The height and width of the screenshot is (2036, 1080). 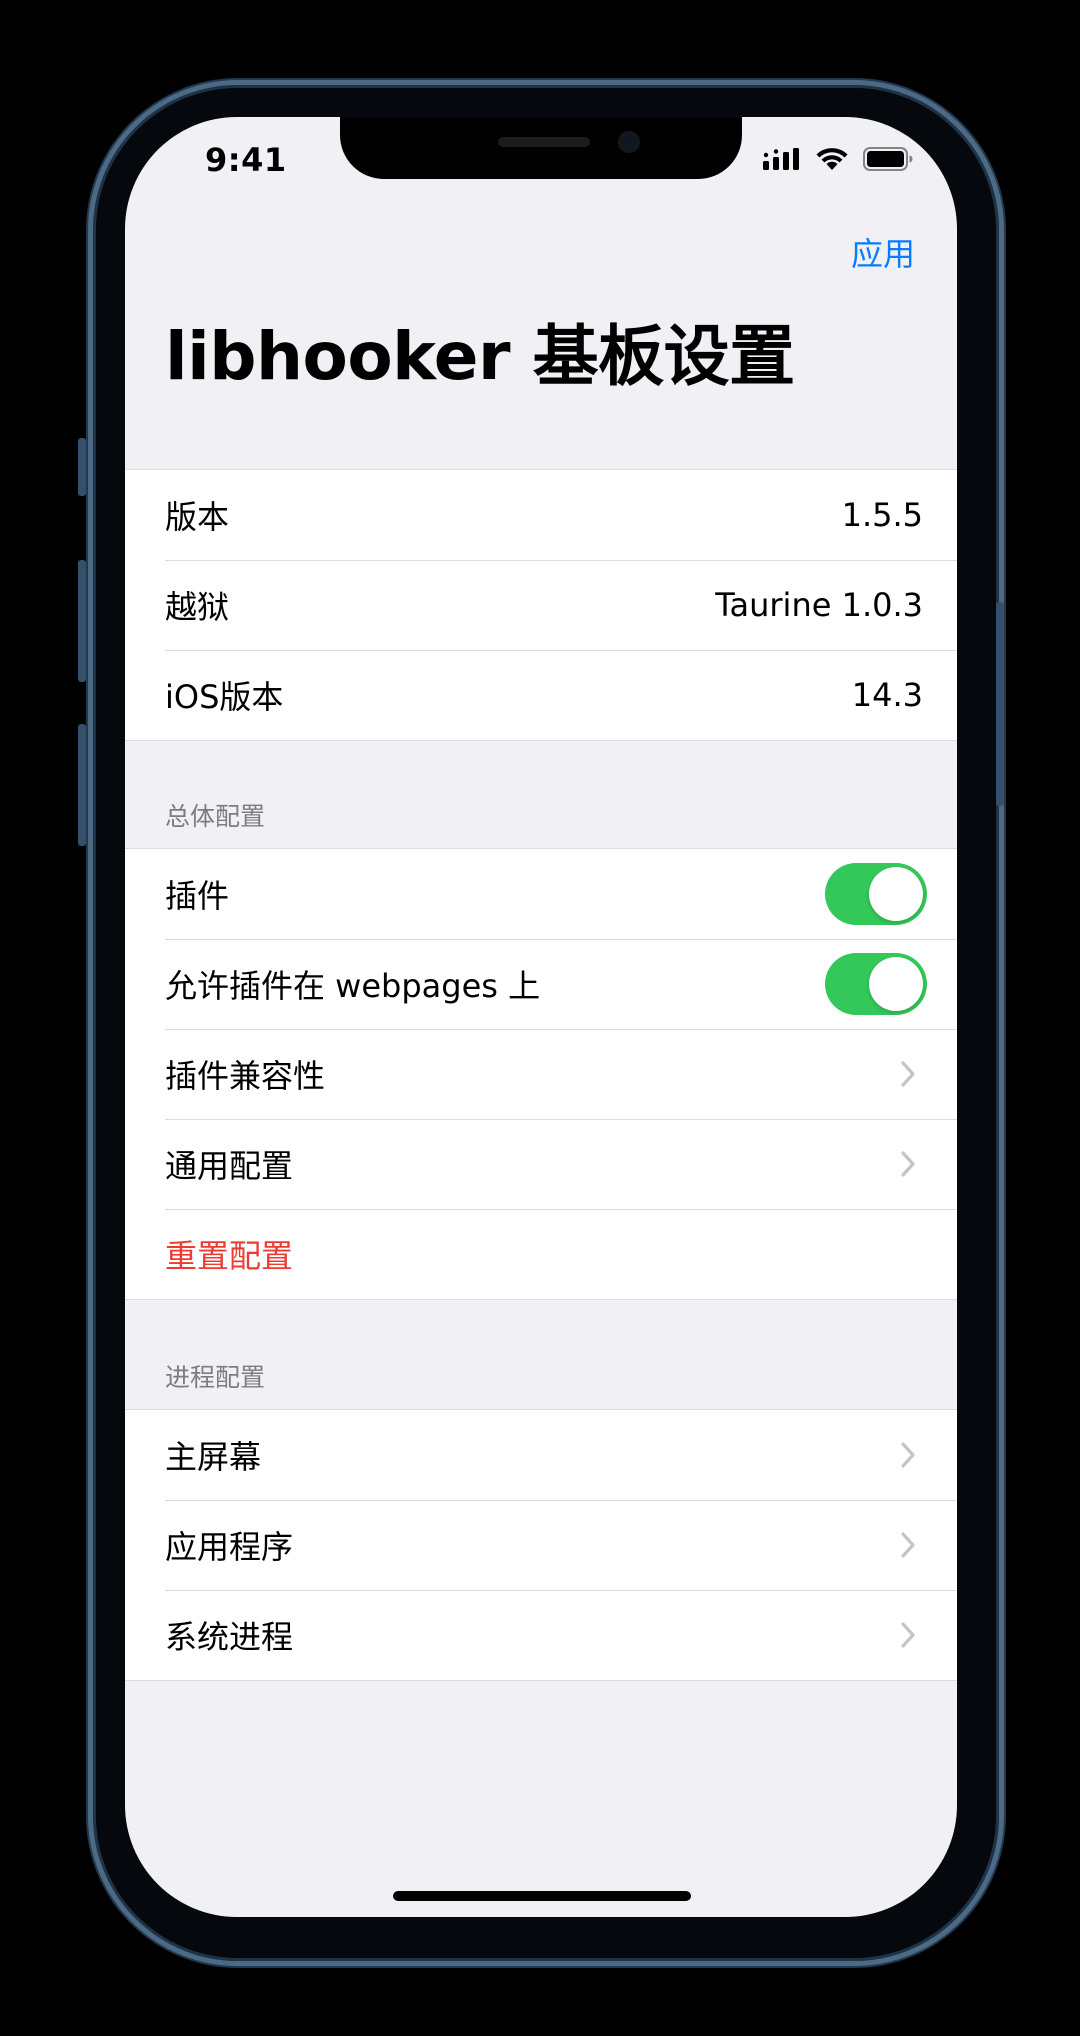 What do you see at coordinates (541, 148) in the screenshot?
I see `notch` at bounding box center [541, 148].